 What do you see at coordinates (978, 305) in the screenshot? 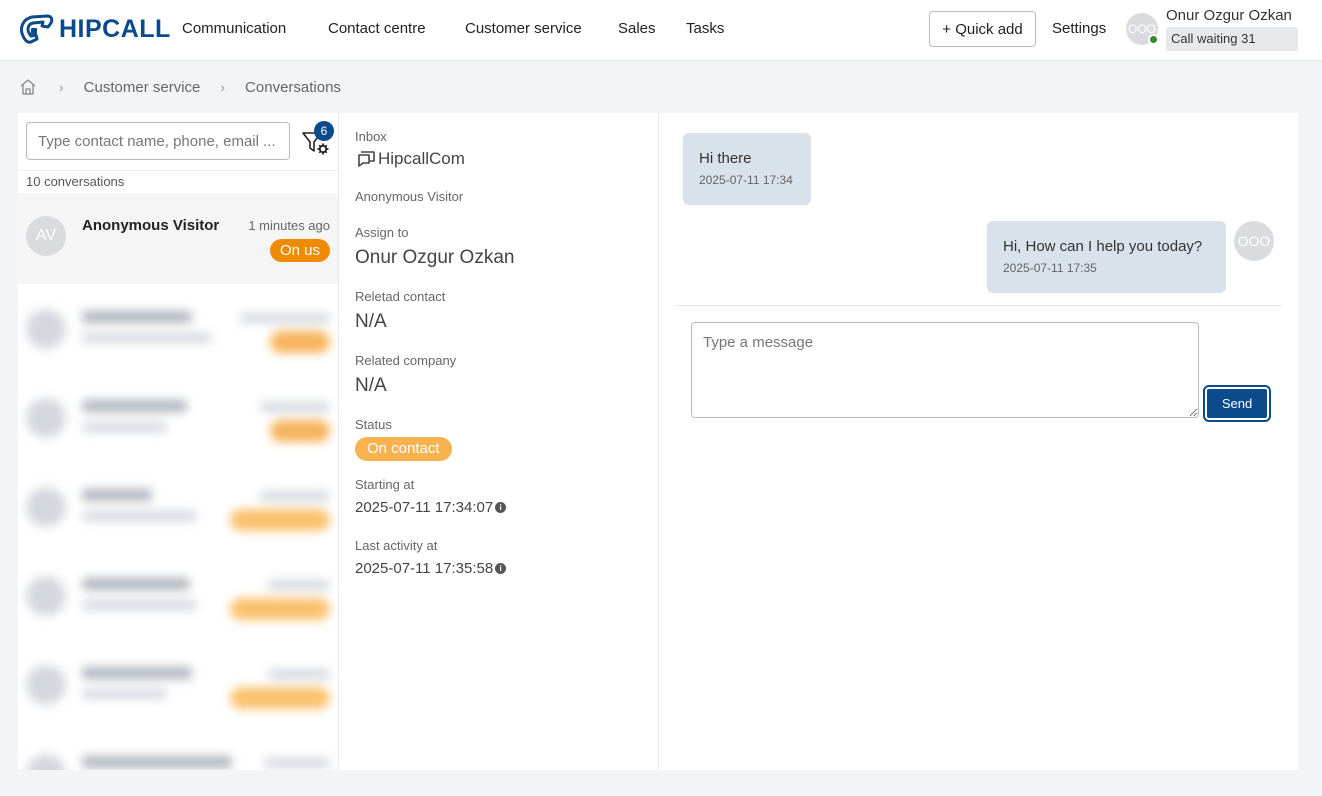
I see `divider` at bounding box center [978, 305].